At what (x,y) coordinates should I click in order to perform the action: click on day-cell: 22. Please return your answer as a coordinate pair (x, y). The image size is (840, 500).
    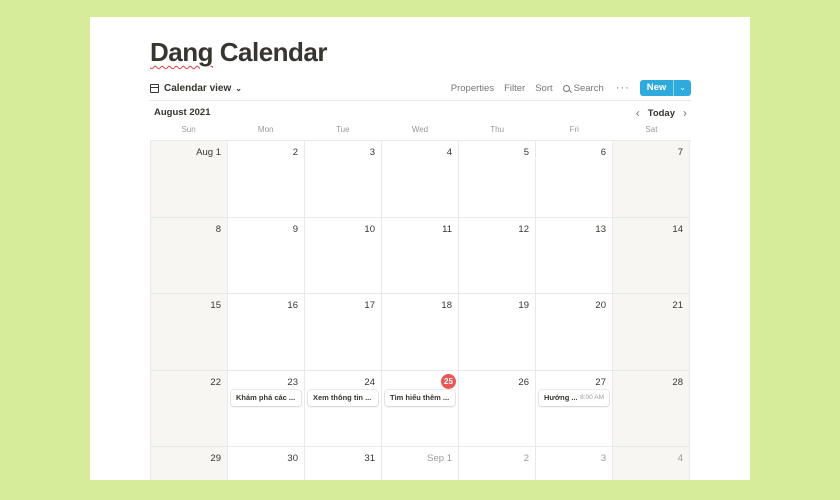
    Looking at the image, I should click on (189, 409).